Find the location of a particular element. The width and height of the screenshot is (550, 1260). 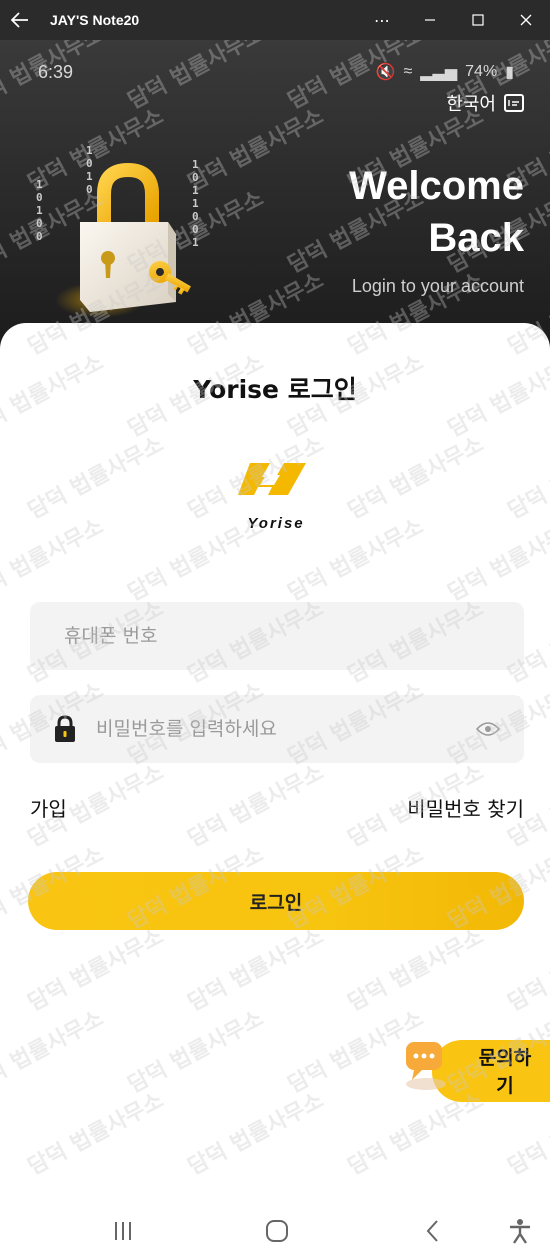

status-icons: 🔇 ≈ ▂▃▅ 74% ▮ is located at coordinates (445, 72).